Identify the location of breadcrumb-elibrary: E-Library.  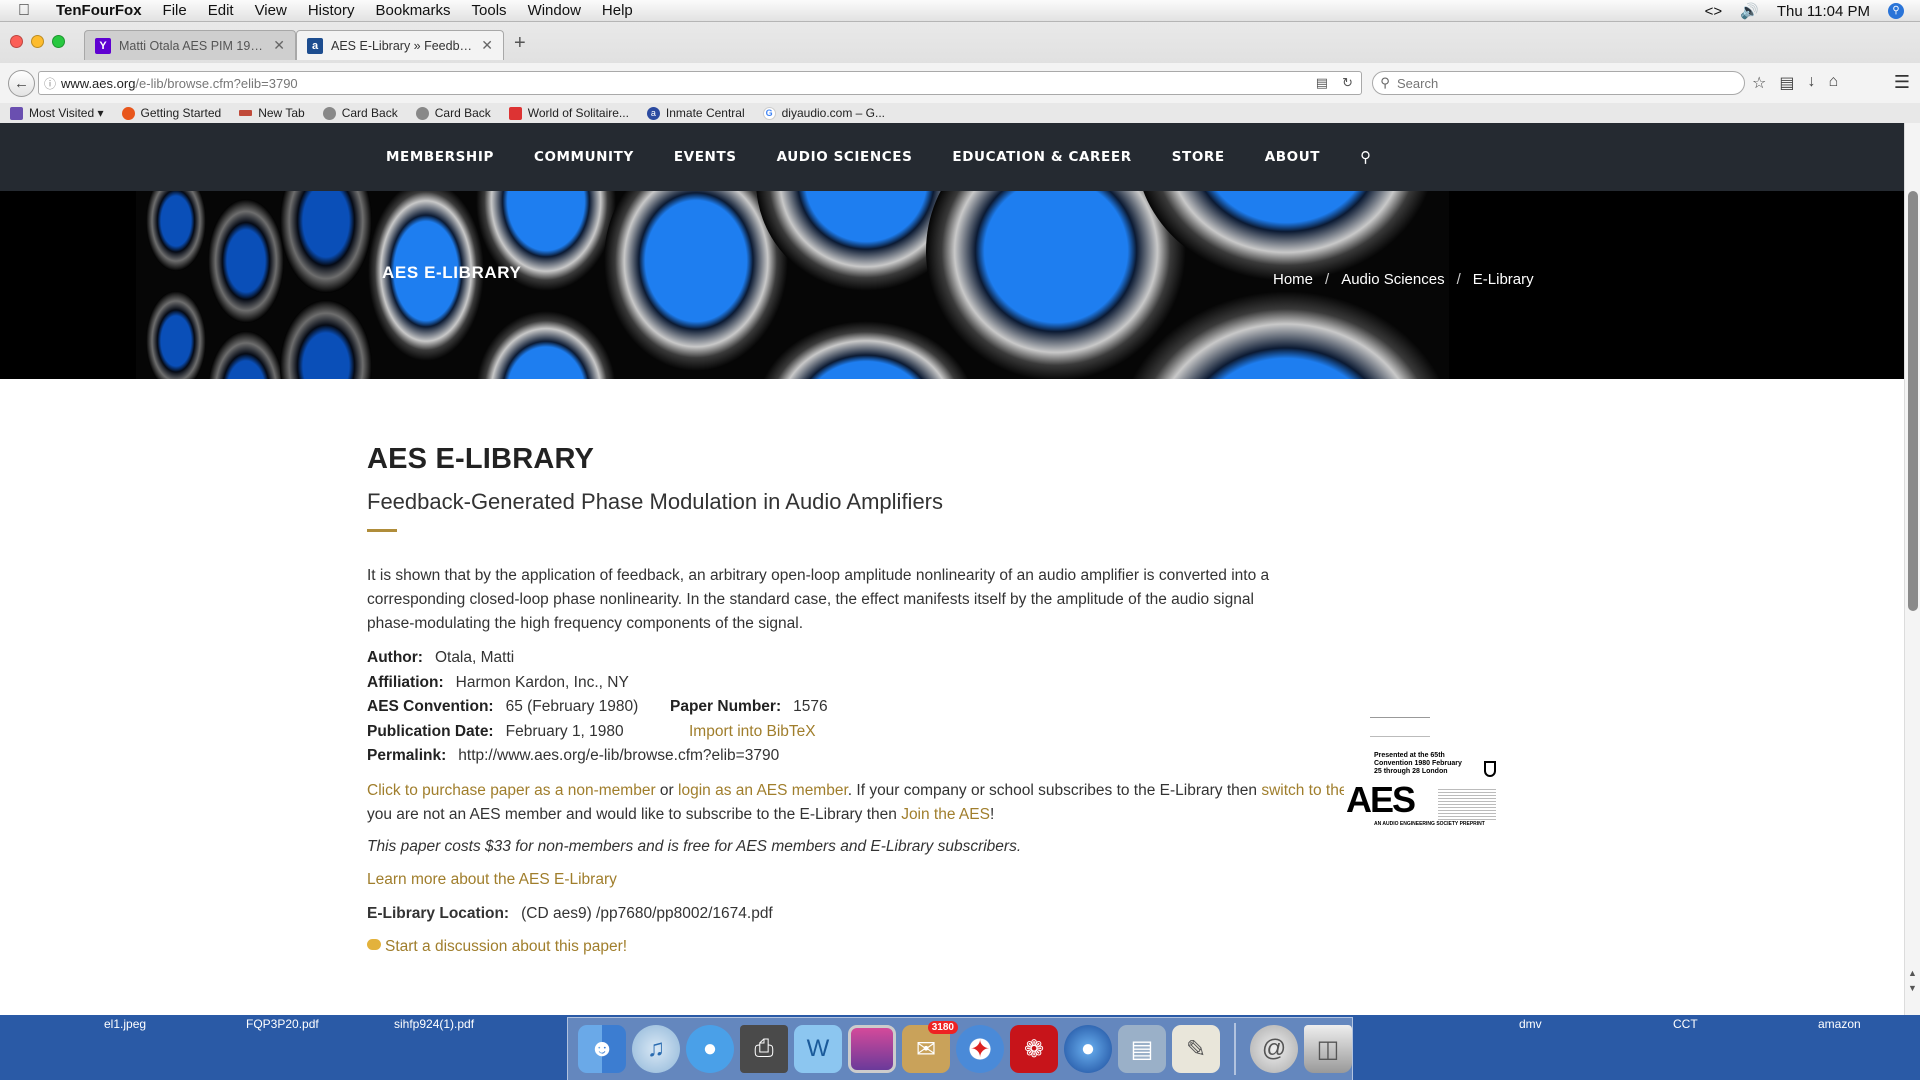
(1503, 279).